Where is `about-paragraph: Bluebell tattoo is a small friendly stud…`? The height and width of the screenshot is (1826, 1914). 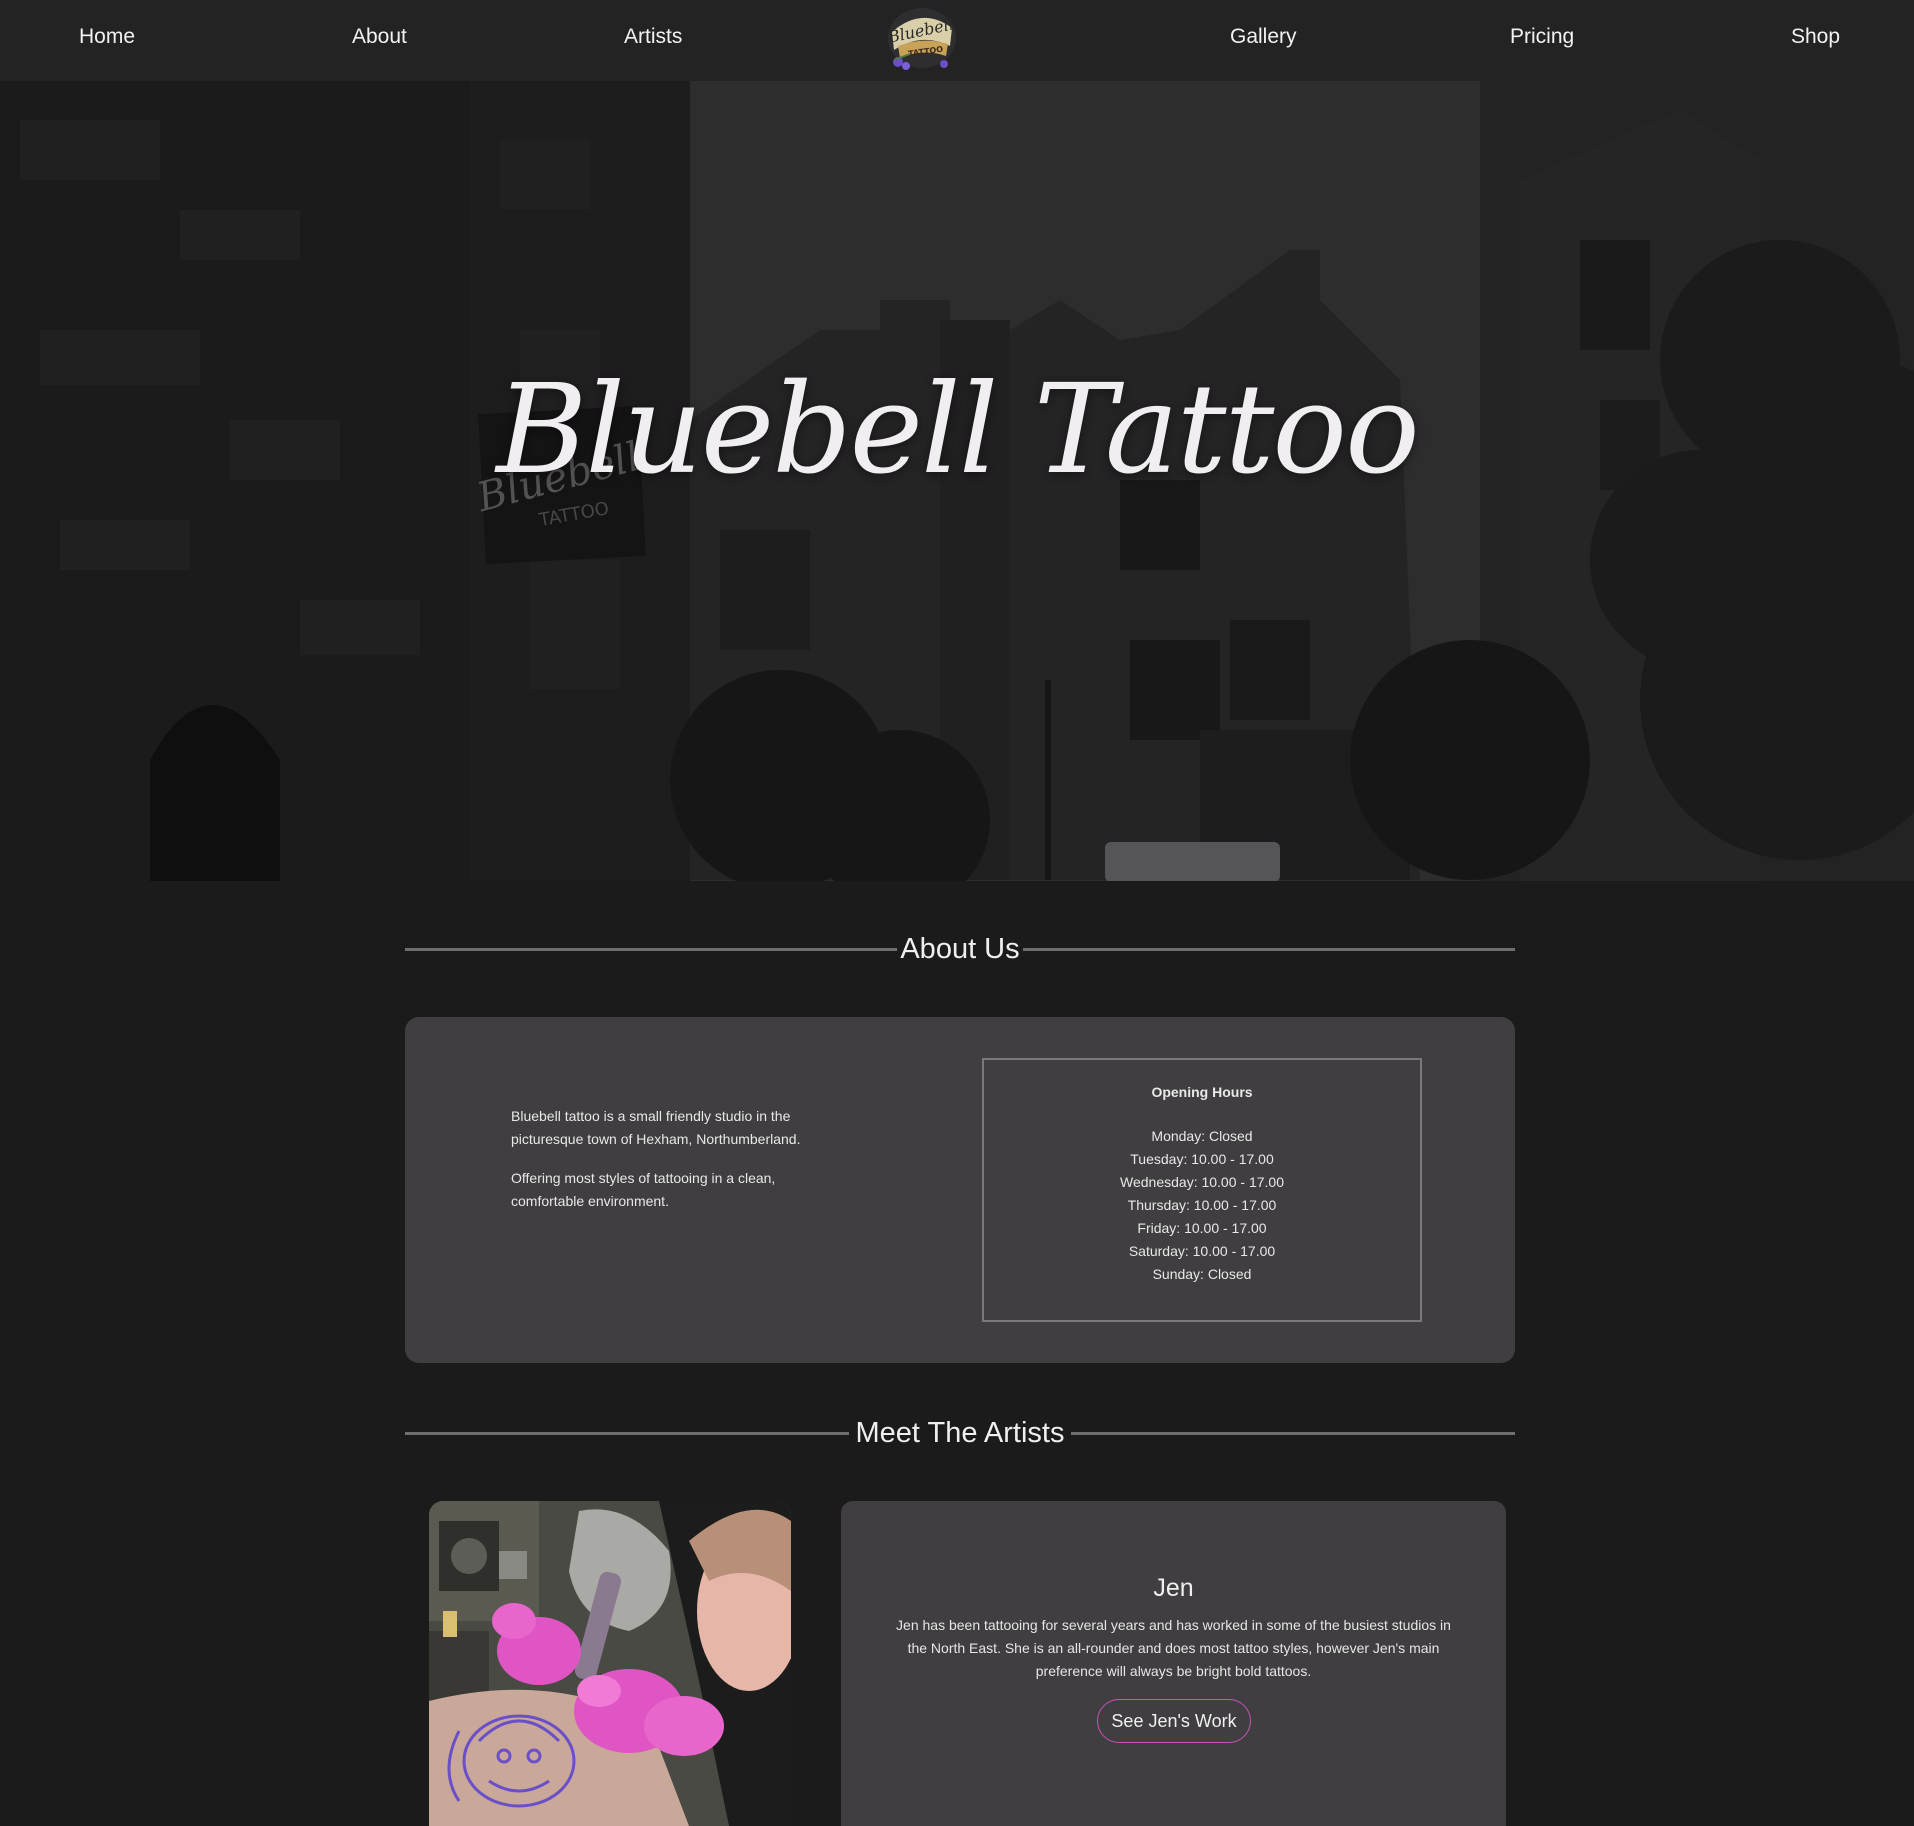
about-paragraph: Bluebell tattoo is a small friendly stud… is located at coordinates (656, 1127).